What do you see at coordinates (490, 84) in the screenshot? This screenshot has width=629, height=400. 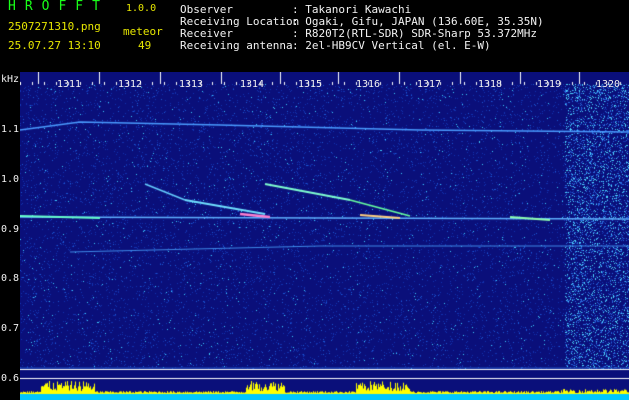 I see `x-tick-label: 1318` at bounding box center [490, 84].